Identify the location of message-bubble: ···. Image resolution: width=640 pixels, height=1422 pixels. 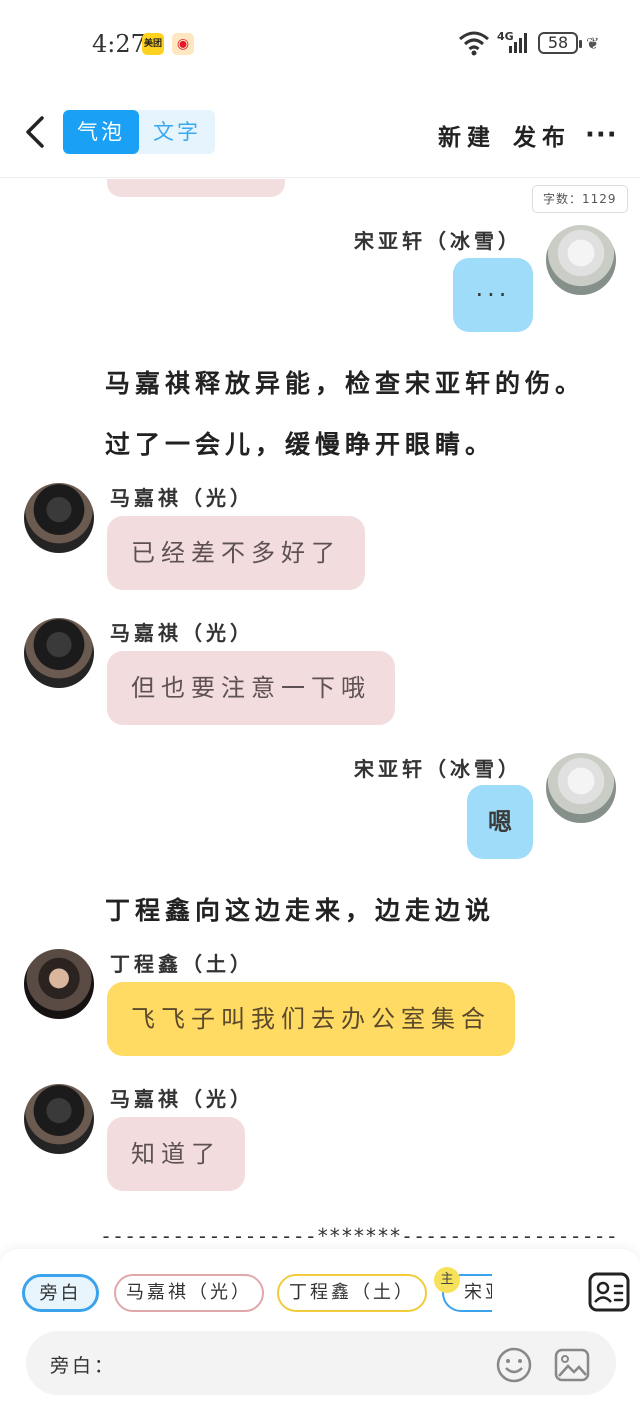
(493, 295).